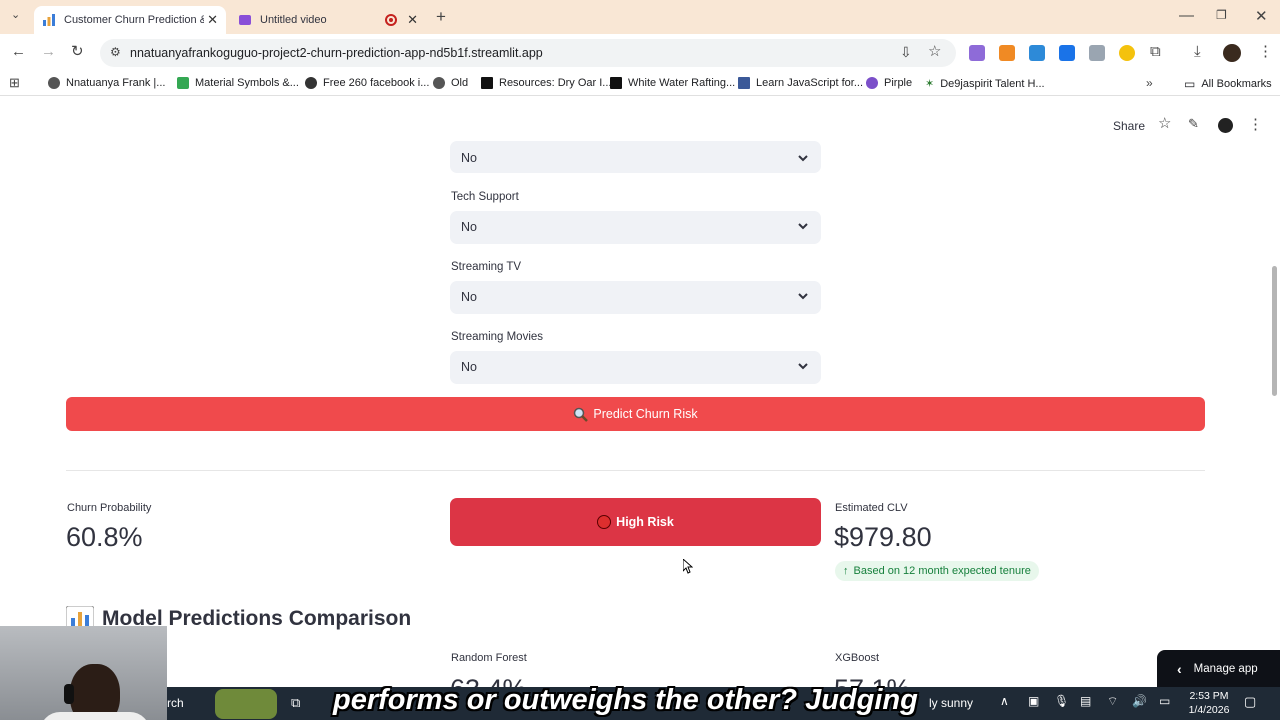 The height and width of the screenshot is (720, 1280). What do you see at coordinates (635, 367) in the screenshot?
I see `streaming-movies-select: No` at bounding box center [635, 367].